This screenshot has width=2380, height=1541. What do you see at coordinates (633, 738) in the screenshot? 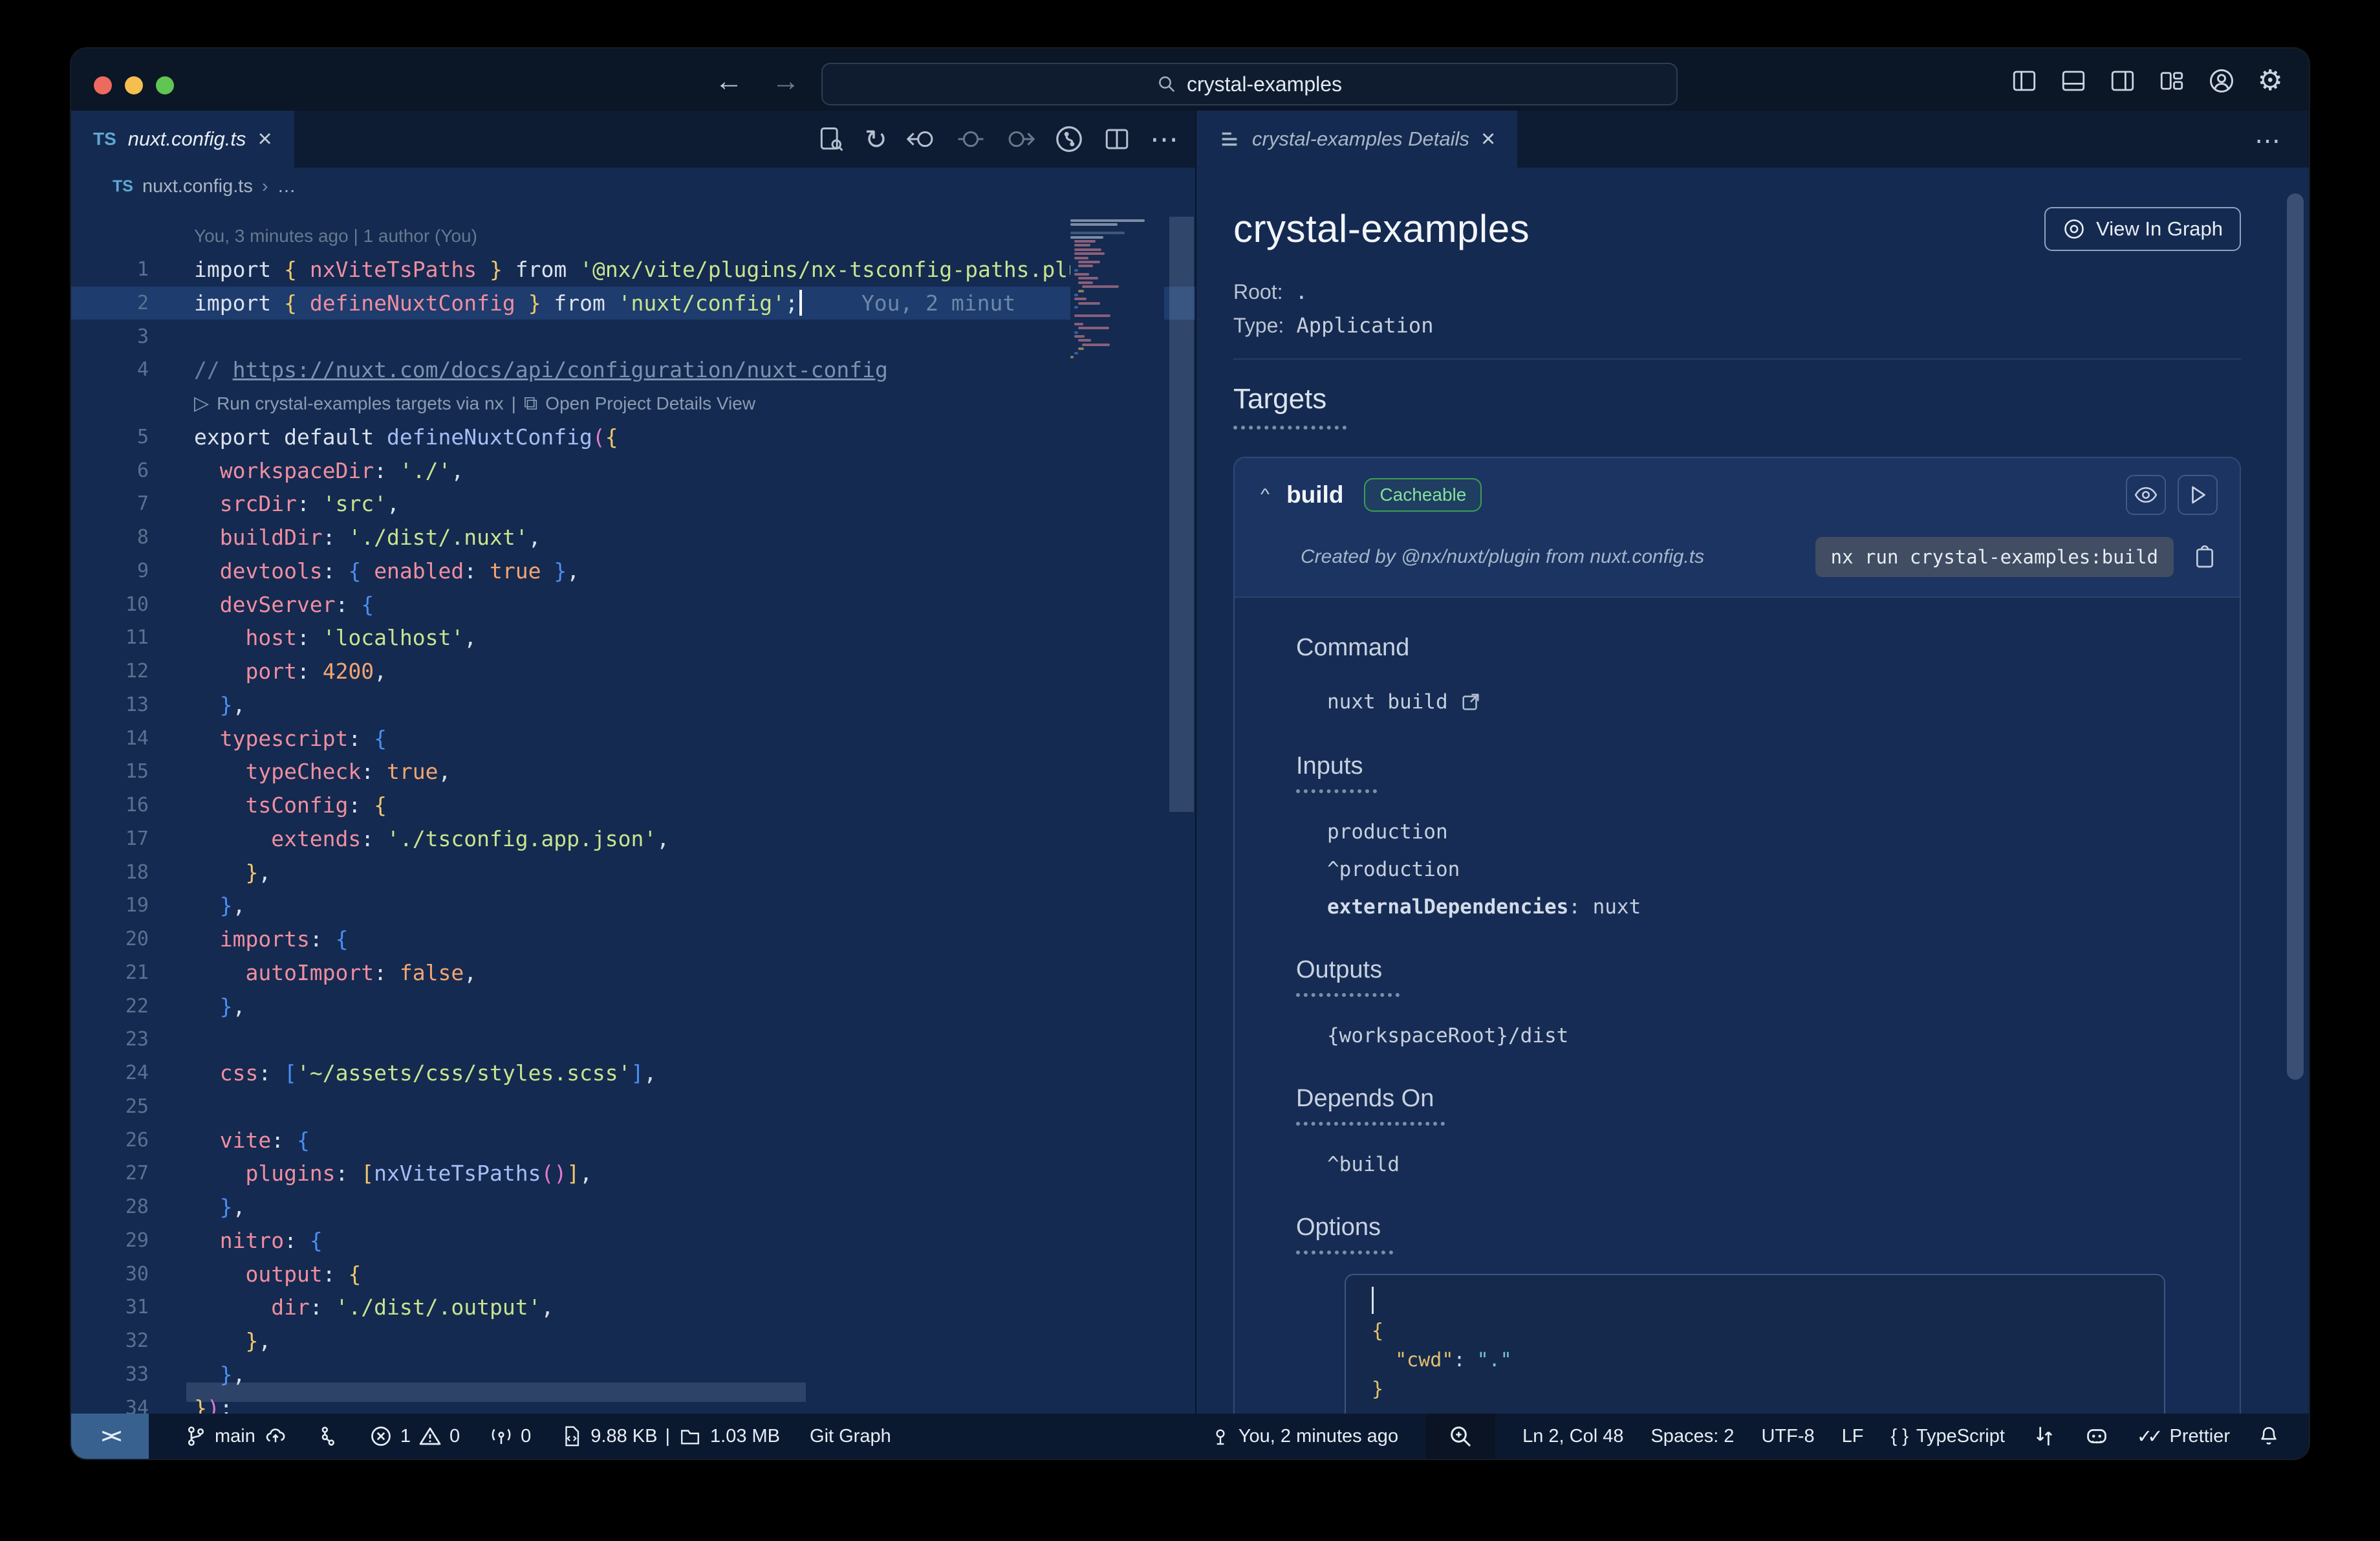
I see `code-line: 14 typescript: {` at bounding box center [633, 738].